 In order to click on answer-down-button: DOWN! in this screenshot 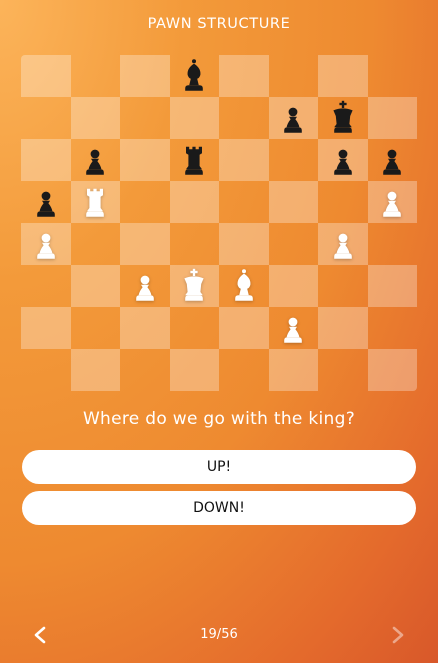, I will do `click(219, 508)`.